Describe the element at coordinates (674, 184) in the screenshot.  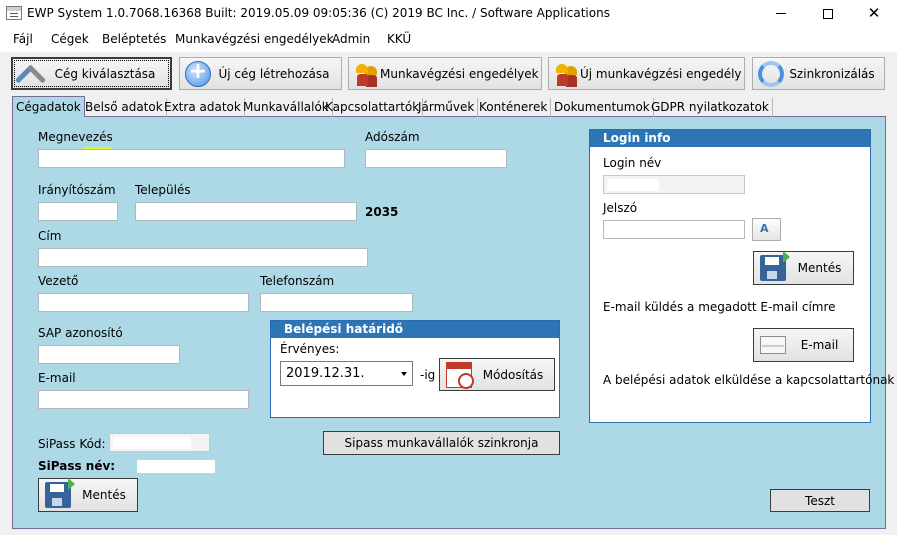
I see `login-name-input` at that location.